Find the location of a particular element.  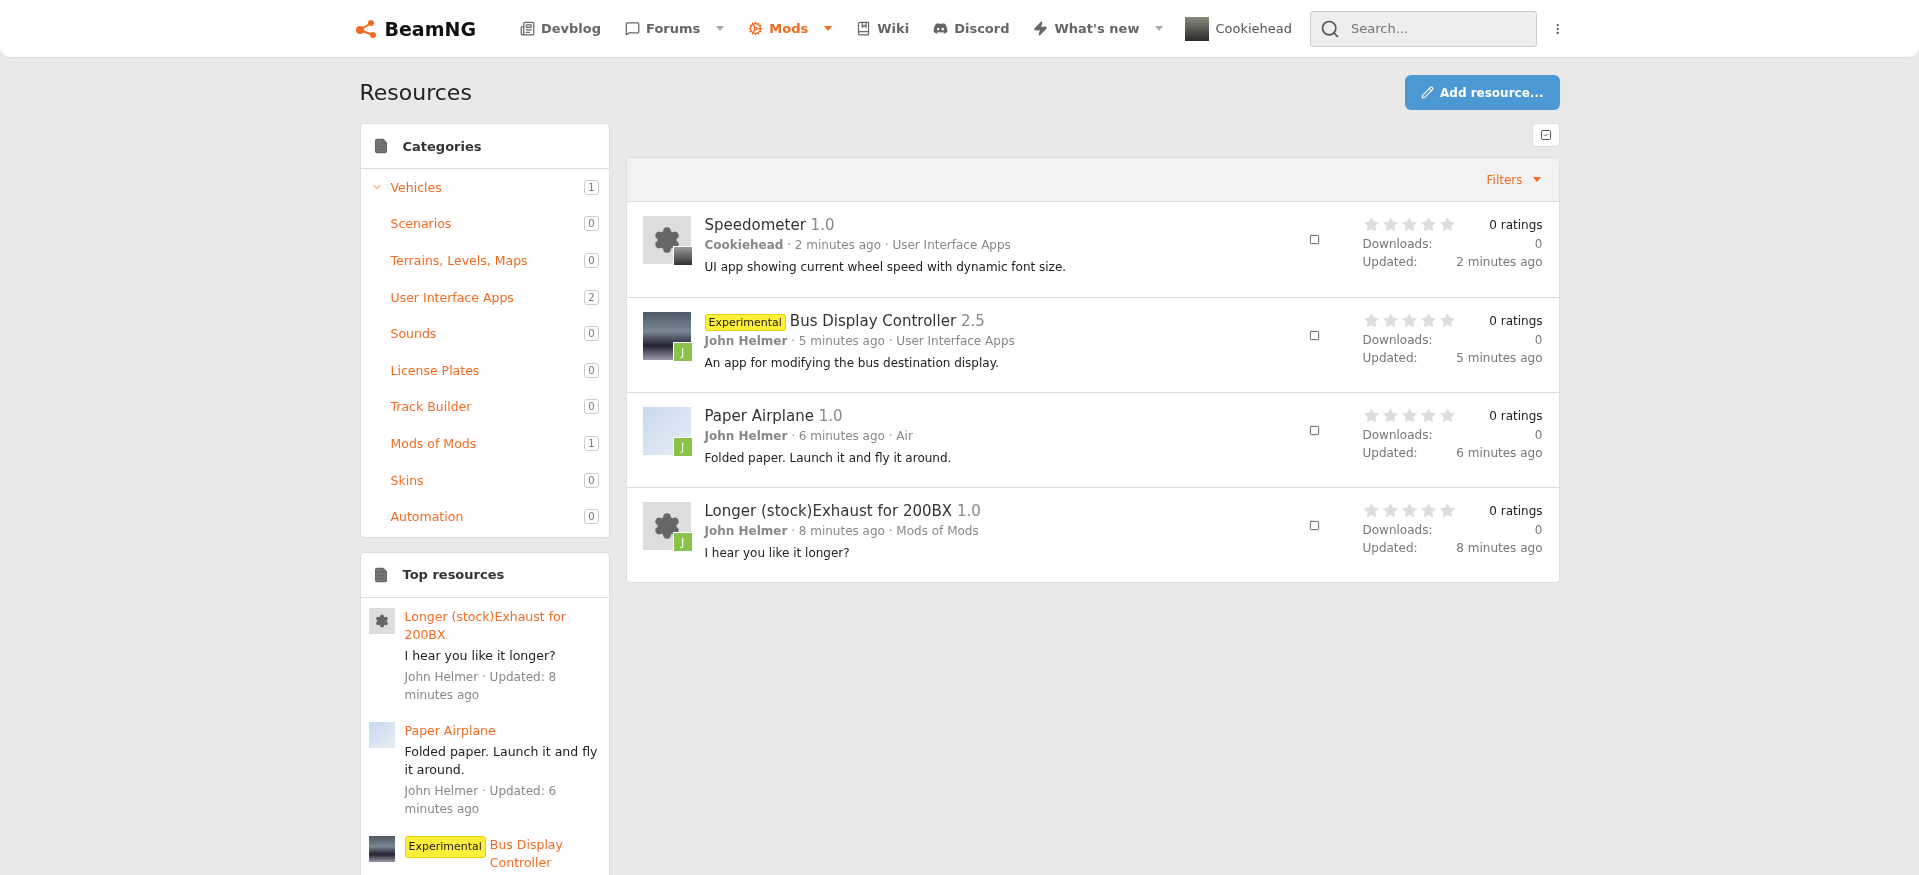

select-button is located at coordinates (1545, 135).